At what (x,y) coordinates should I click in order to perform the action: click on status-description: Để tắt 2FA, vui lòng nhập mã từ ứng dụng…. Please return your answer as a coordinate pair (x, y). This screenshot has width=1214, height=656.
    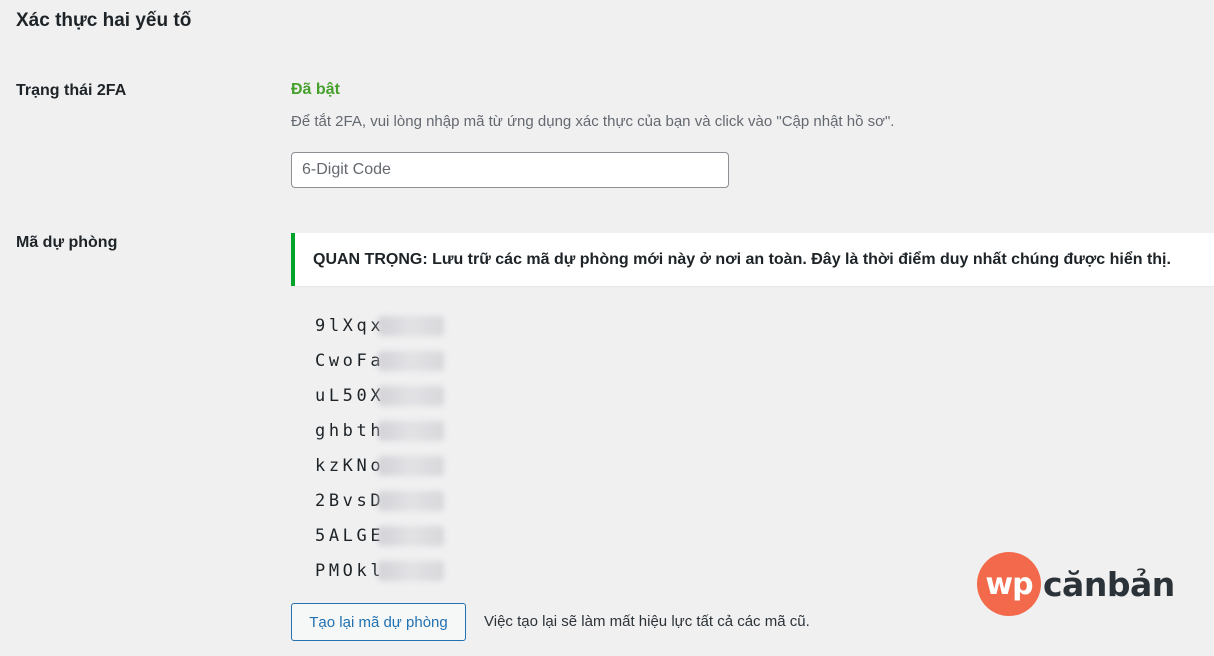
    Looking at the image, I should click on (593, 121).